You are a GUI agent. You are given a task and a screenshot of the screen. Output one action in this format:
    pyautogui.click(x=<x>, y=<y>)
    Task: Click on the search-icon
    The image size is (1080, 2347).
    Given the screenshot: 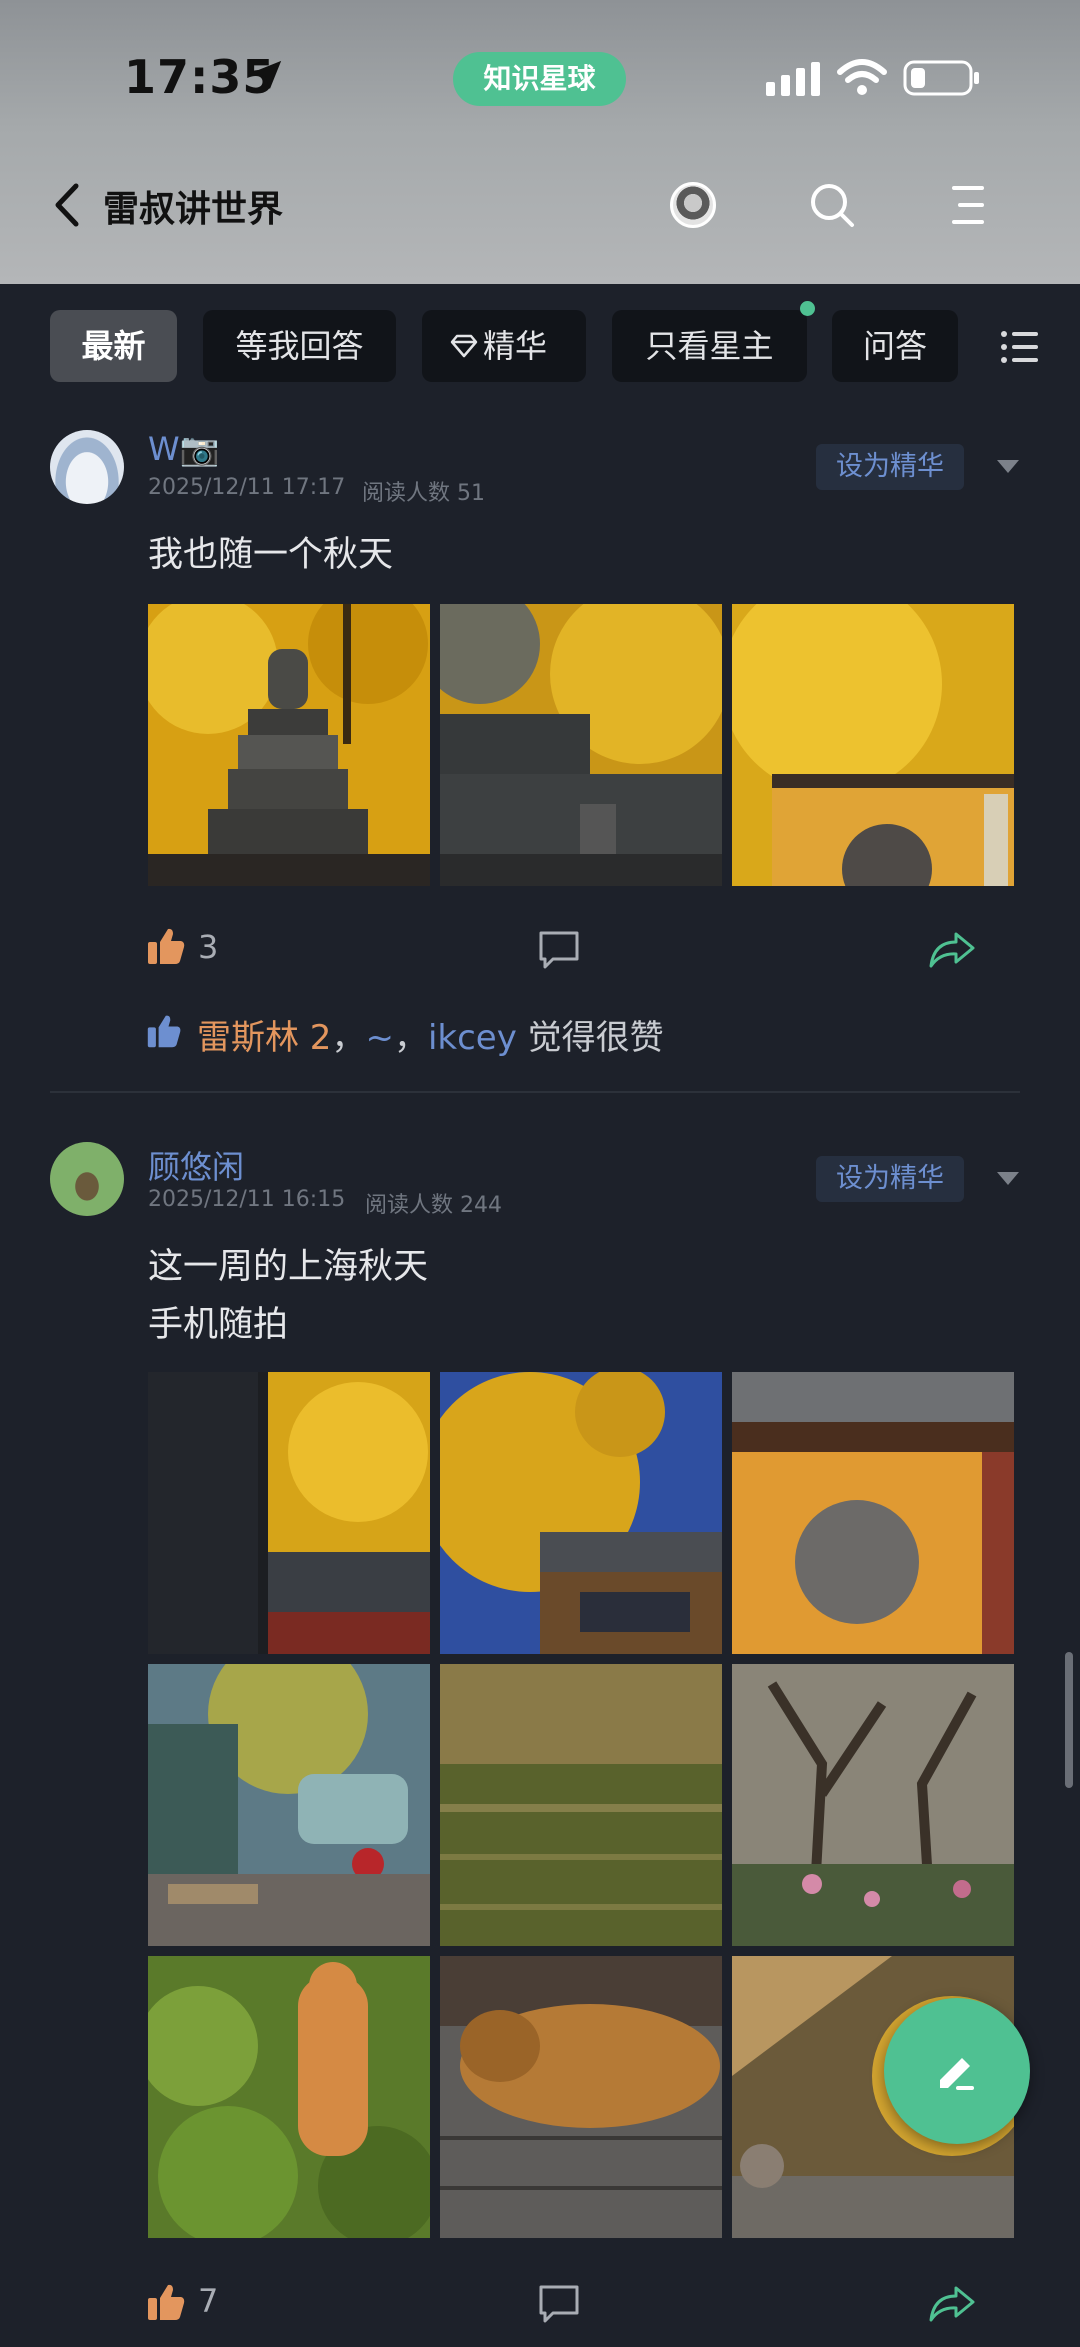 What is the action you would take?
    pyautogui.click(x=832, y=205)
    